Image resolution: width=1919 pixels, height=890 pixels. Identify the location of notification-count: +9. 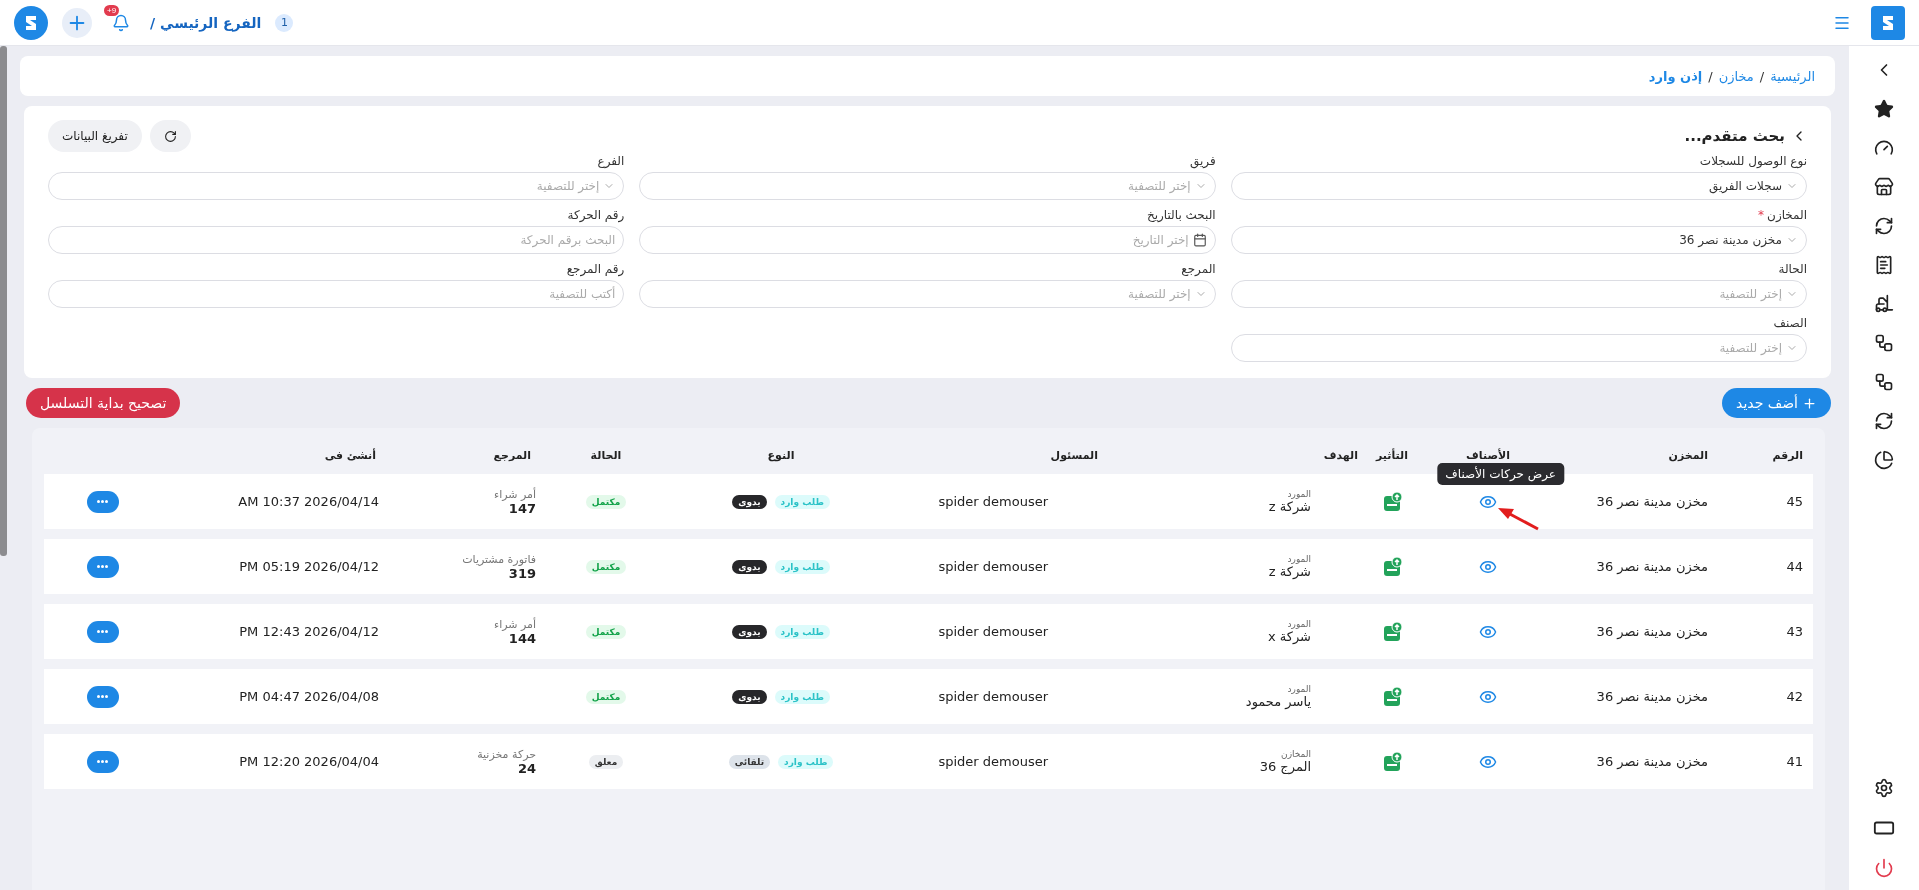
(112, 10).